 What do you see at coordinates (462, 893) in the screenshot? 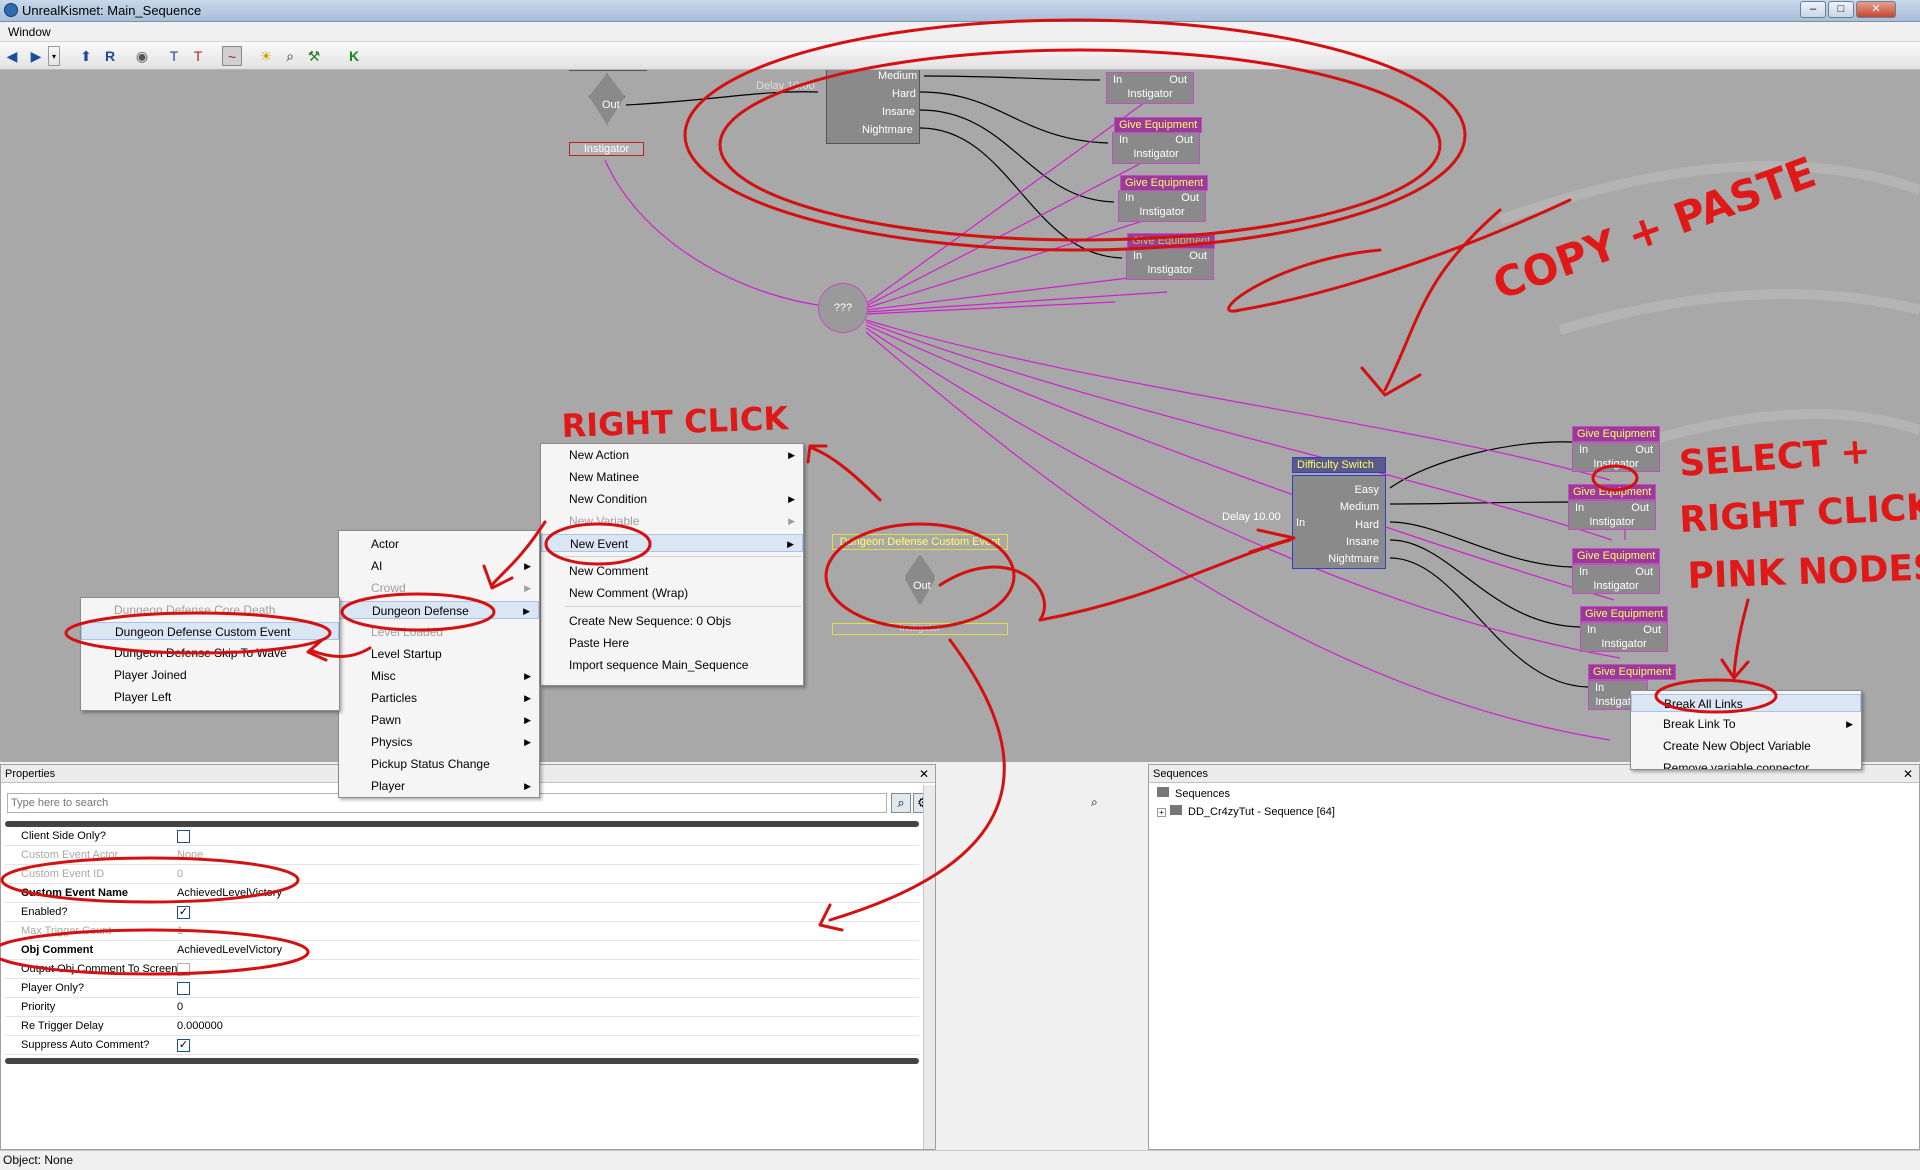
I see `property-row: Custom Event Name AchievedLevelVictory` at bounding box center [462, 893].